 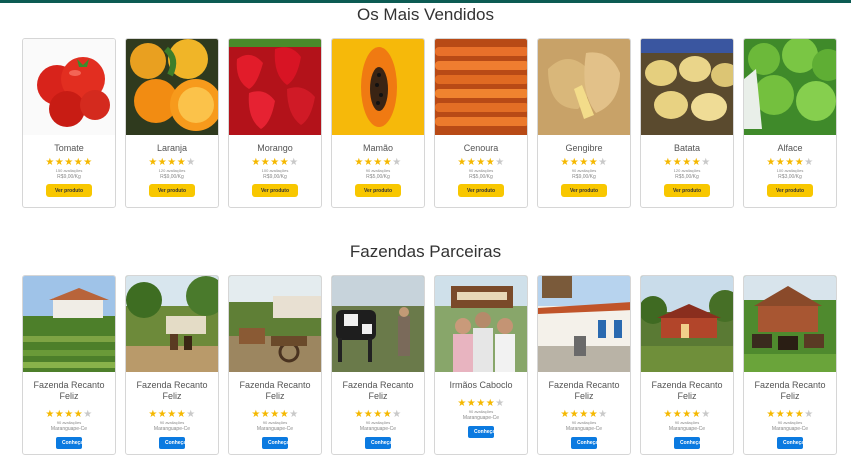 What do you see at coordinates (425, 251) in the screenshot?
I see `partner-farms-title: Fazendas Parceiras` at bounding box center [425, 251].